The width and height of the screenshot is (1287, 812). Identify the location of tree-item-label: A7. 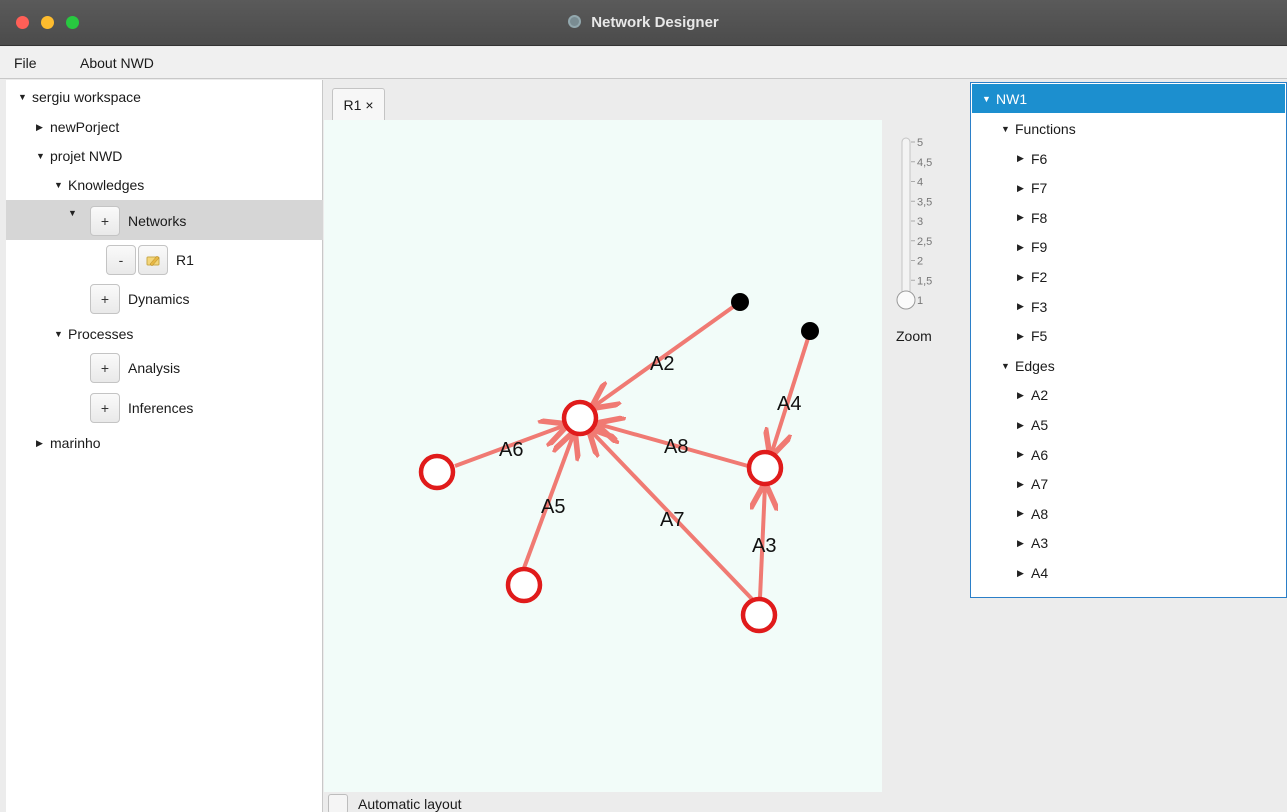
(1040, 484).